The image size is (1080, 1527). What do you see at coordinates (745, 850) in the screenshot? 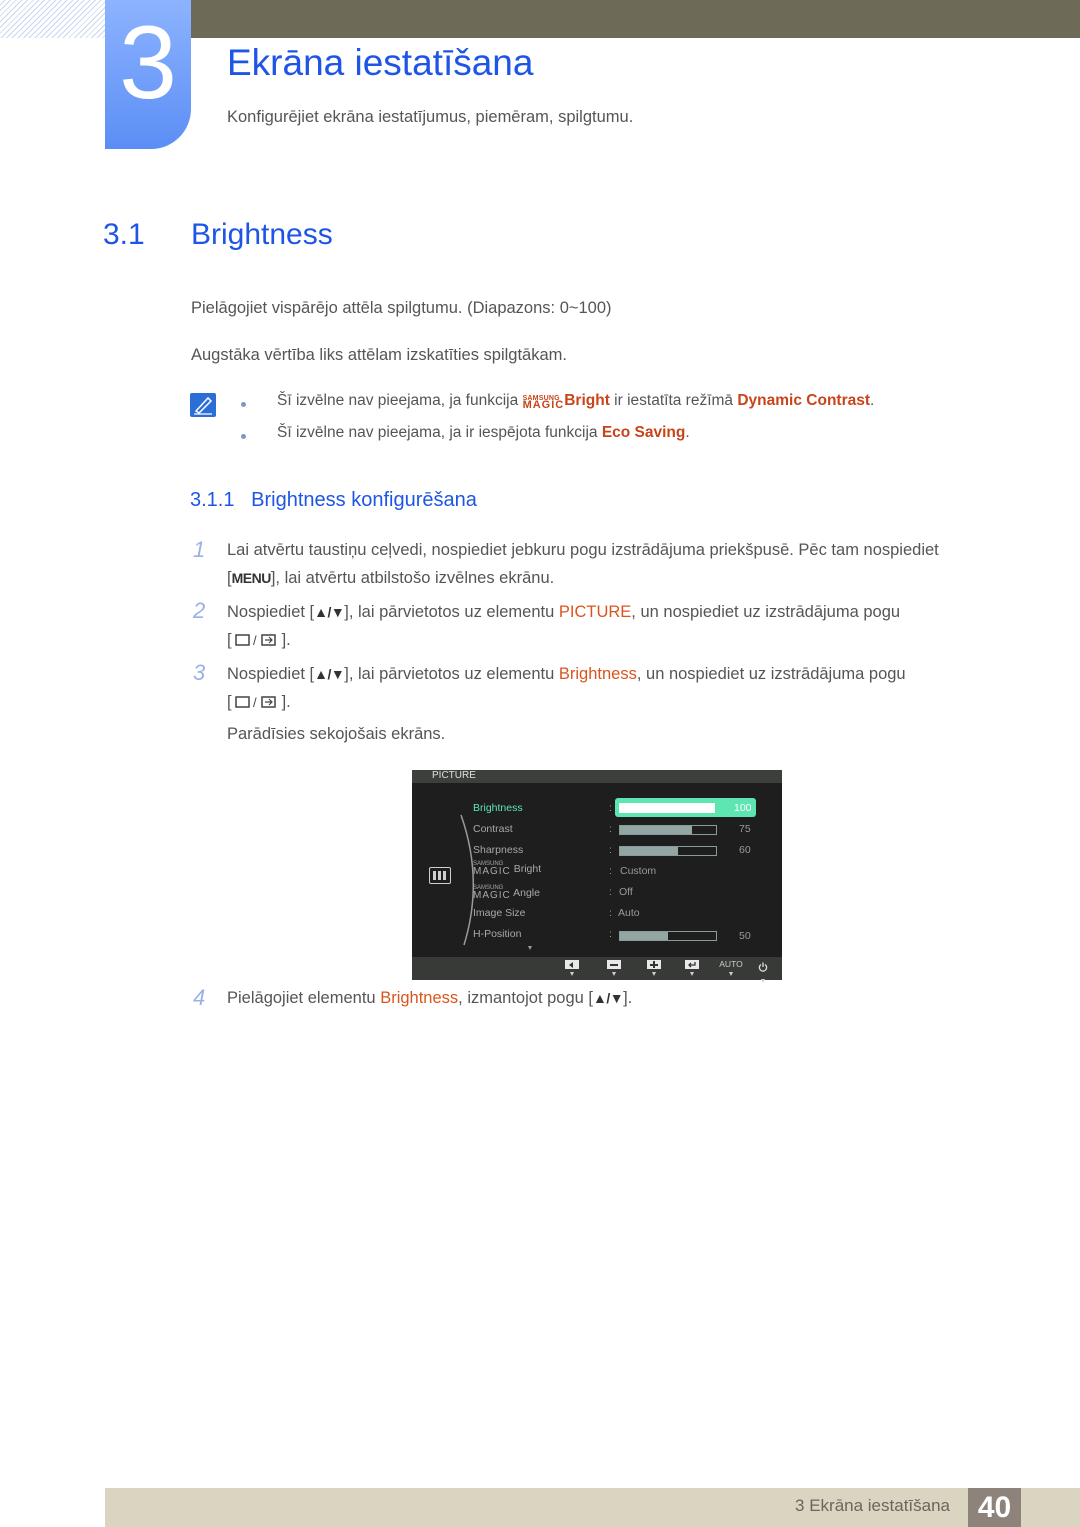
I see `osd-sharpness-value: 60` at bounding box center [745, 850].